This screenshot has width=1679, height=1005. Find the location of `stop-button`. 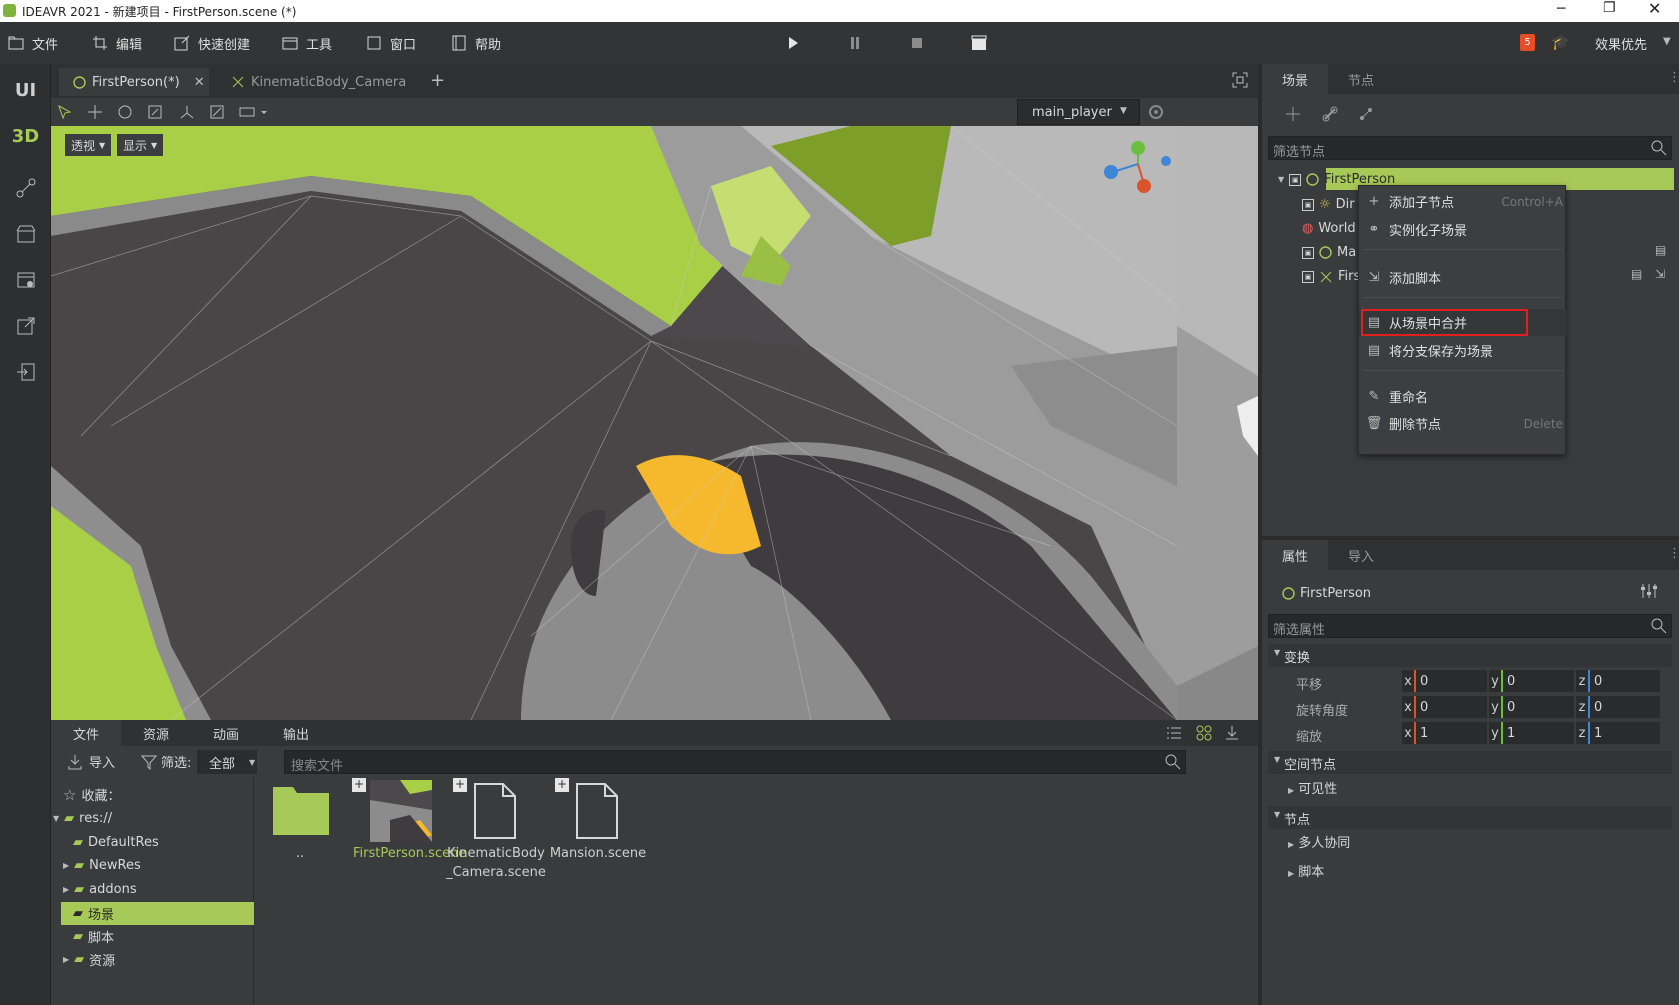

stop-button is located at coordinates (917, 43).